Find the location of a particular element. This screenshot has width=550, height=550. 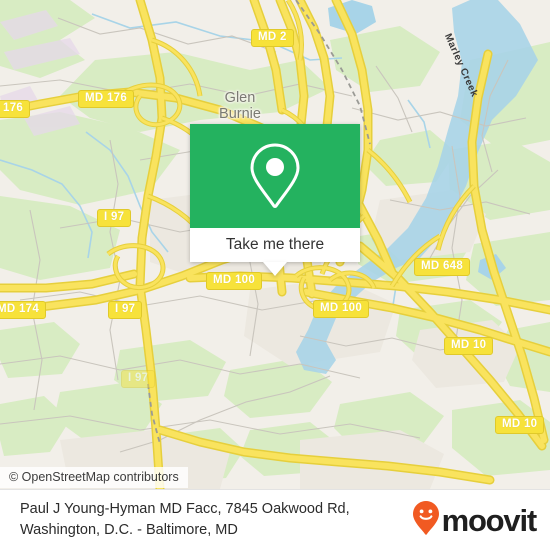

road-shield-md-10-upper: MD 10 is located at coordinates (469, 346).